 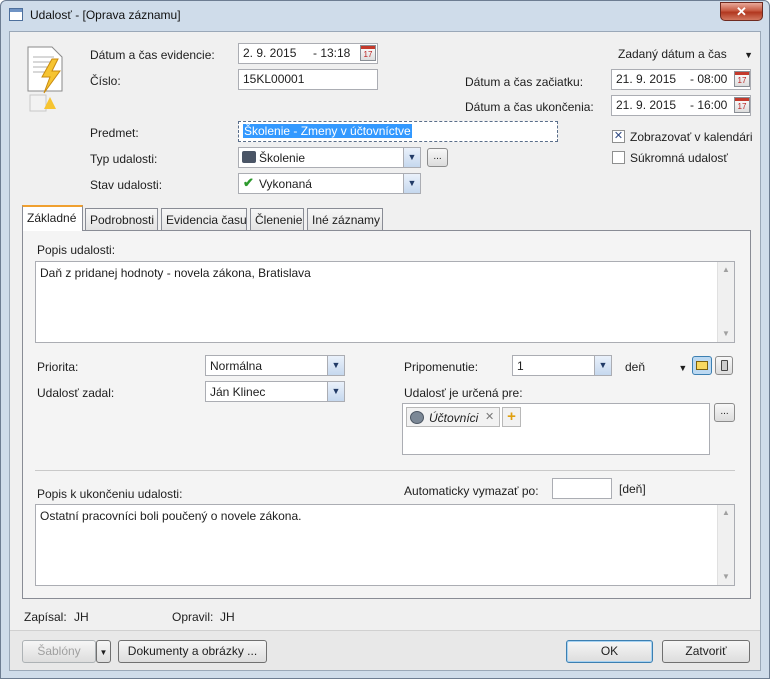 I want to click on description-scrollbar: ▲ ▼, so click(x=725, y=302).